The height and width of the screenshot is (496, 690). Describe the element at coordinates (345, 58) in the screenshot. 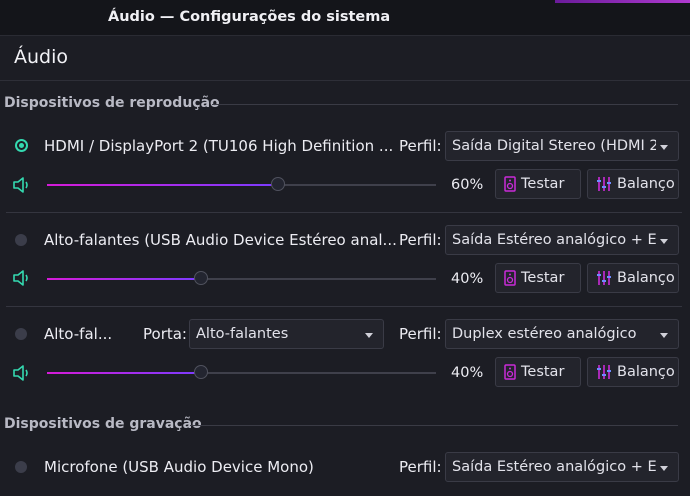

I see `page-header` at that location.